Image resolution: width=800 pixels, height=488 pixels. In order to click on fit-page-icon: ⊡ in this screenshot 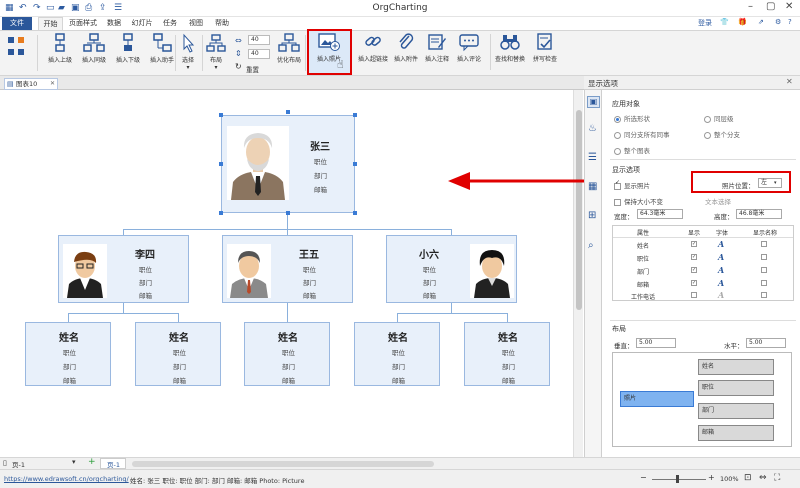, I will do `click(748, 478)`.